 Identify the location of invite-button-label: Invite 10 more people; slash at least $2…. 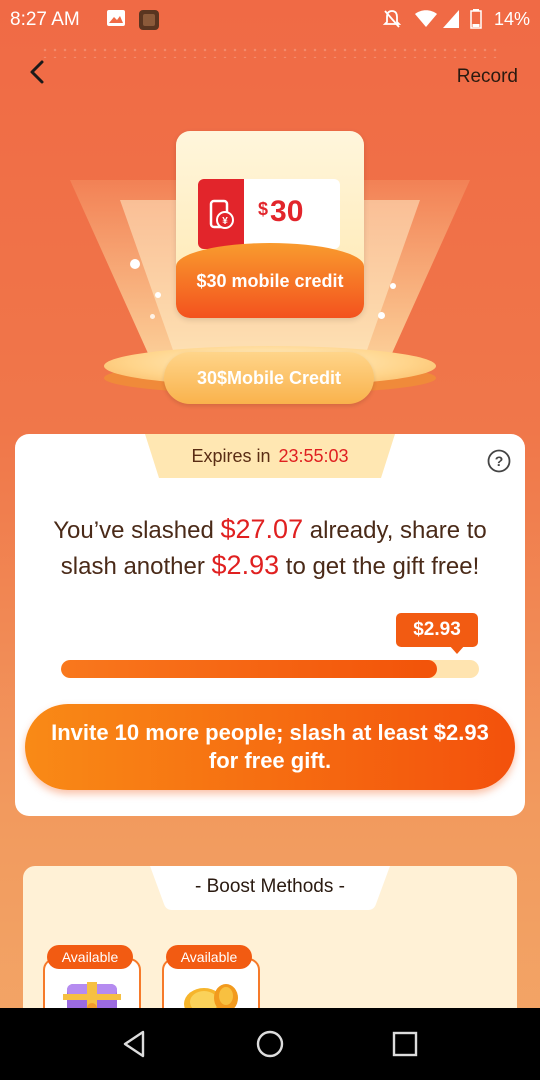
(270, 746).